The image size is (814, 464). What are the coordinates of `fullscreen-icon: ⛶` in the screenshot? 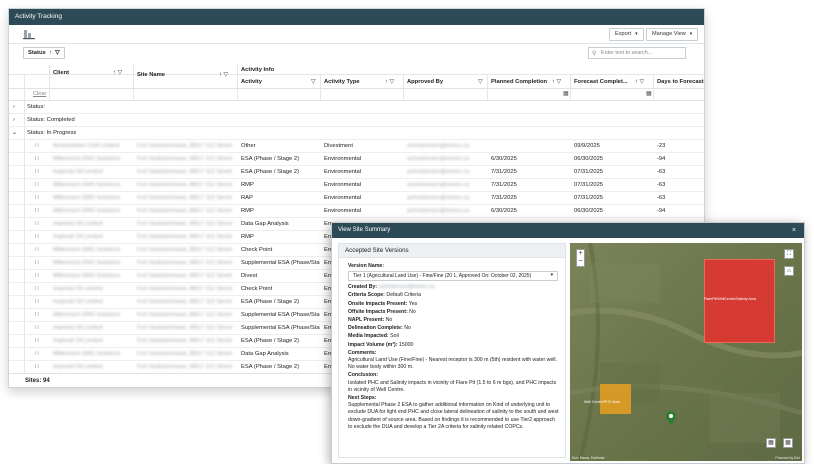 It's located at (789, 254).